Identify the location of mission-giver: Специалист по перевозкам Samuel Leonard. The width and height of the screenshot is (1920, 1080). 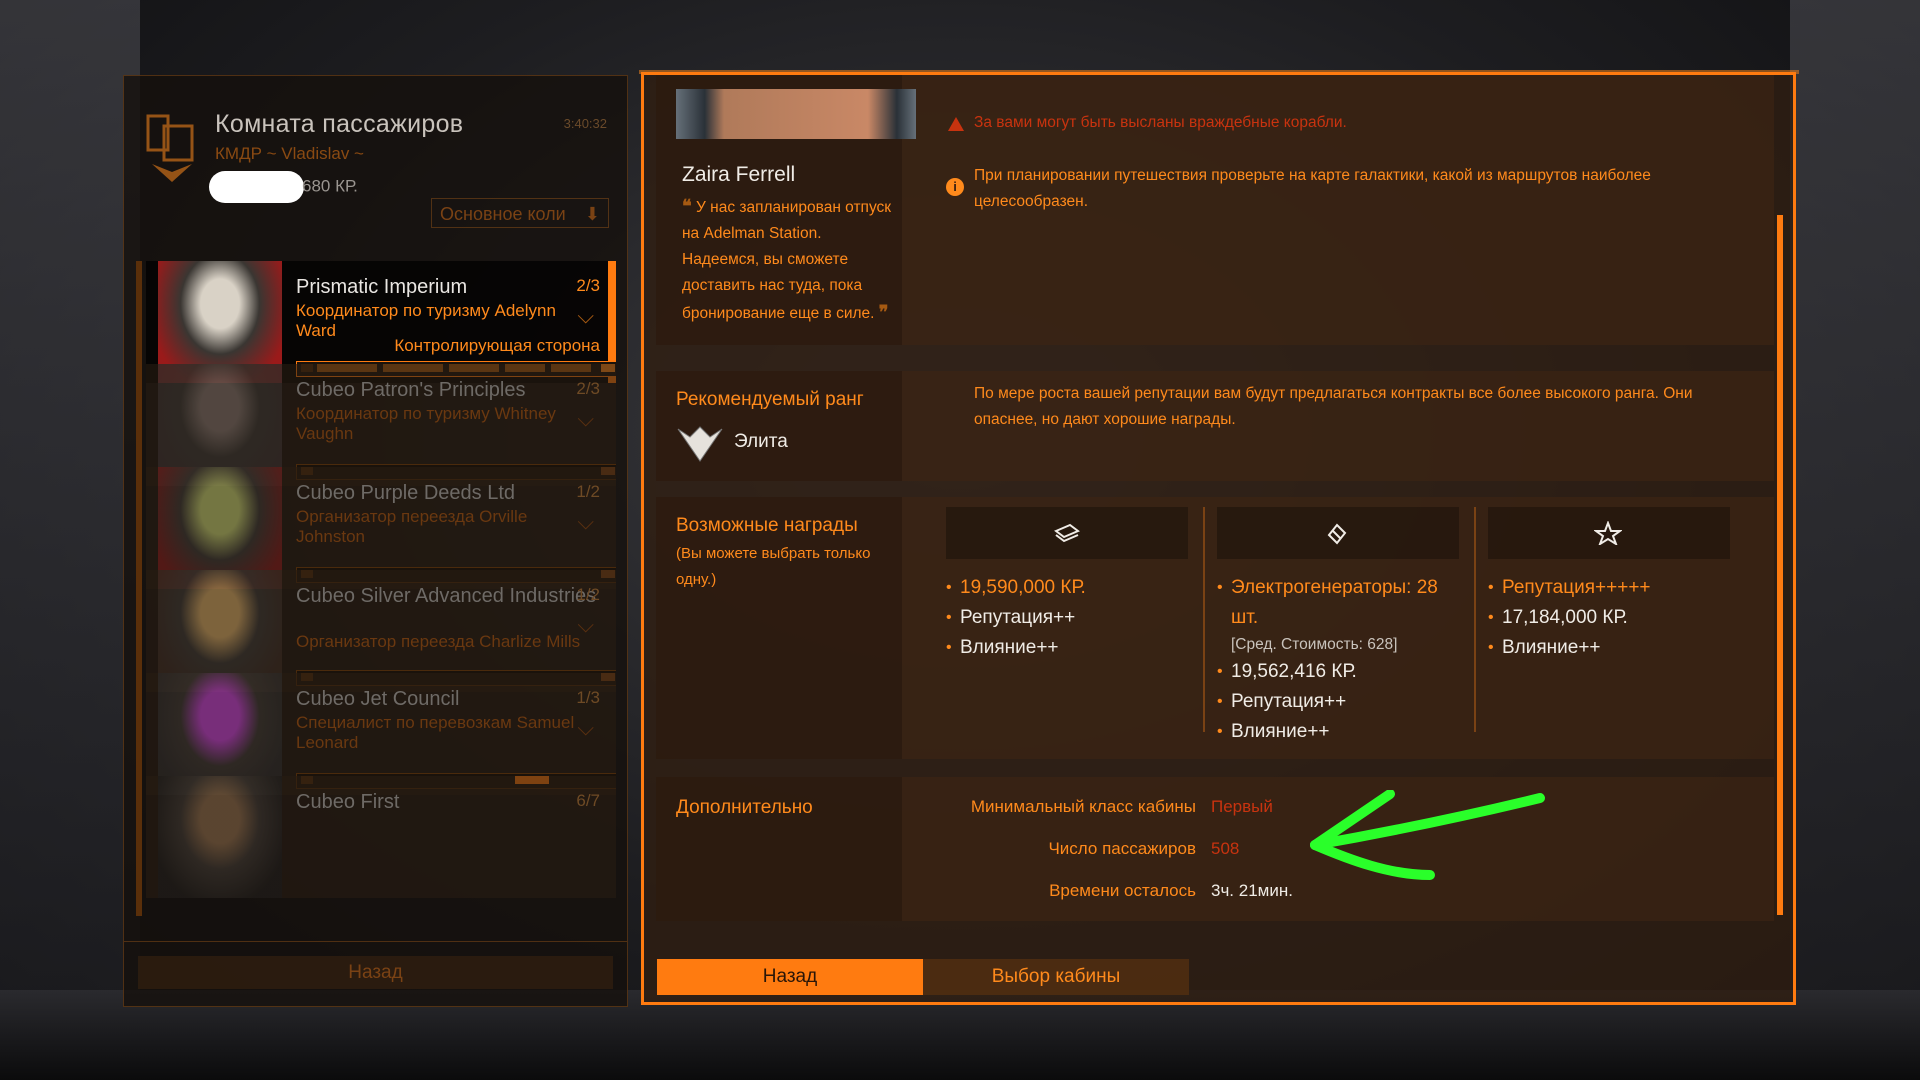
(435, 732).